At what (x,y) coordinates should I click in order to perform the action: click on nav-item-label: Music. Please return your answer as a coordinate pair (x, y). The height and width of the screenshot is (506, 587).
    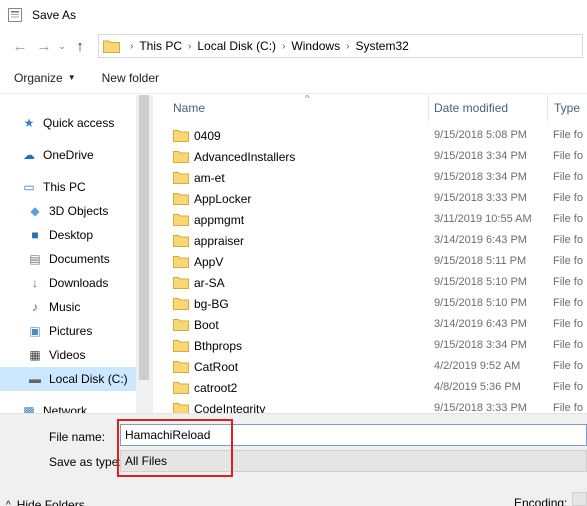
    Looking at the image, I should click on (65, 307).